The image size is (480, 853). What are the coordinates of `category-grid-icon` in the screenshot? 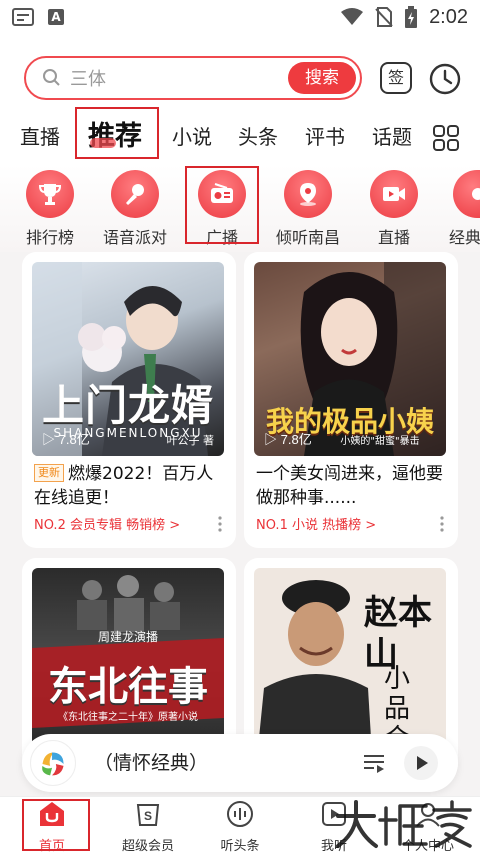 It's located at (446, 138).